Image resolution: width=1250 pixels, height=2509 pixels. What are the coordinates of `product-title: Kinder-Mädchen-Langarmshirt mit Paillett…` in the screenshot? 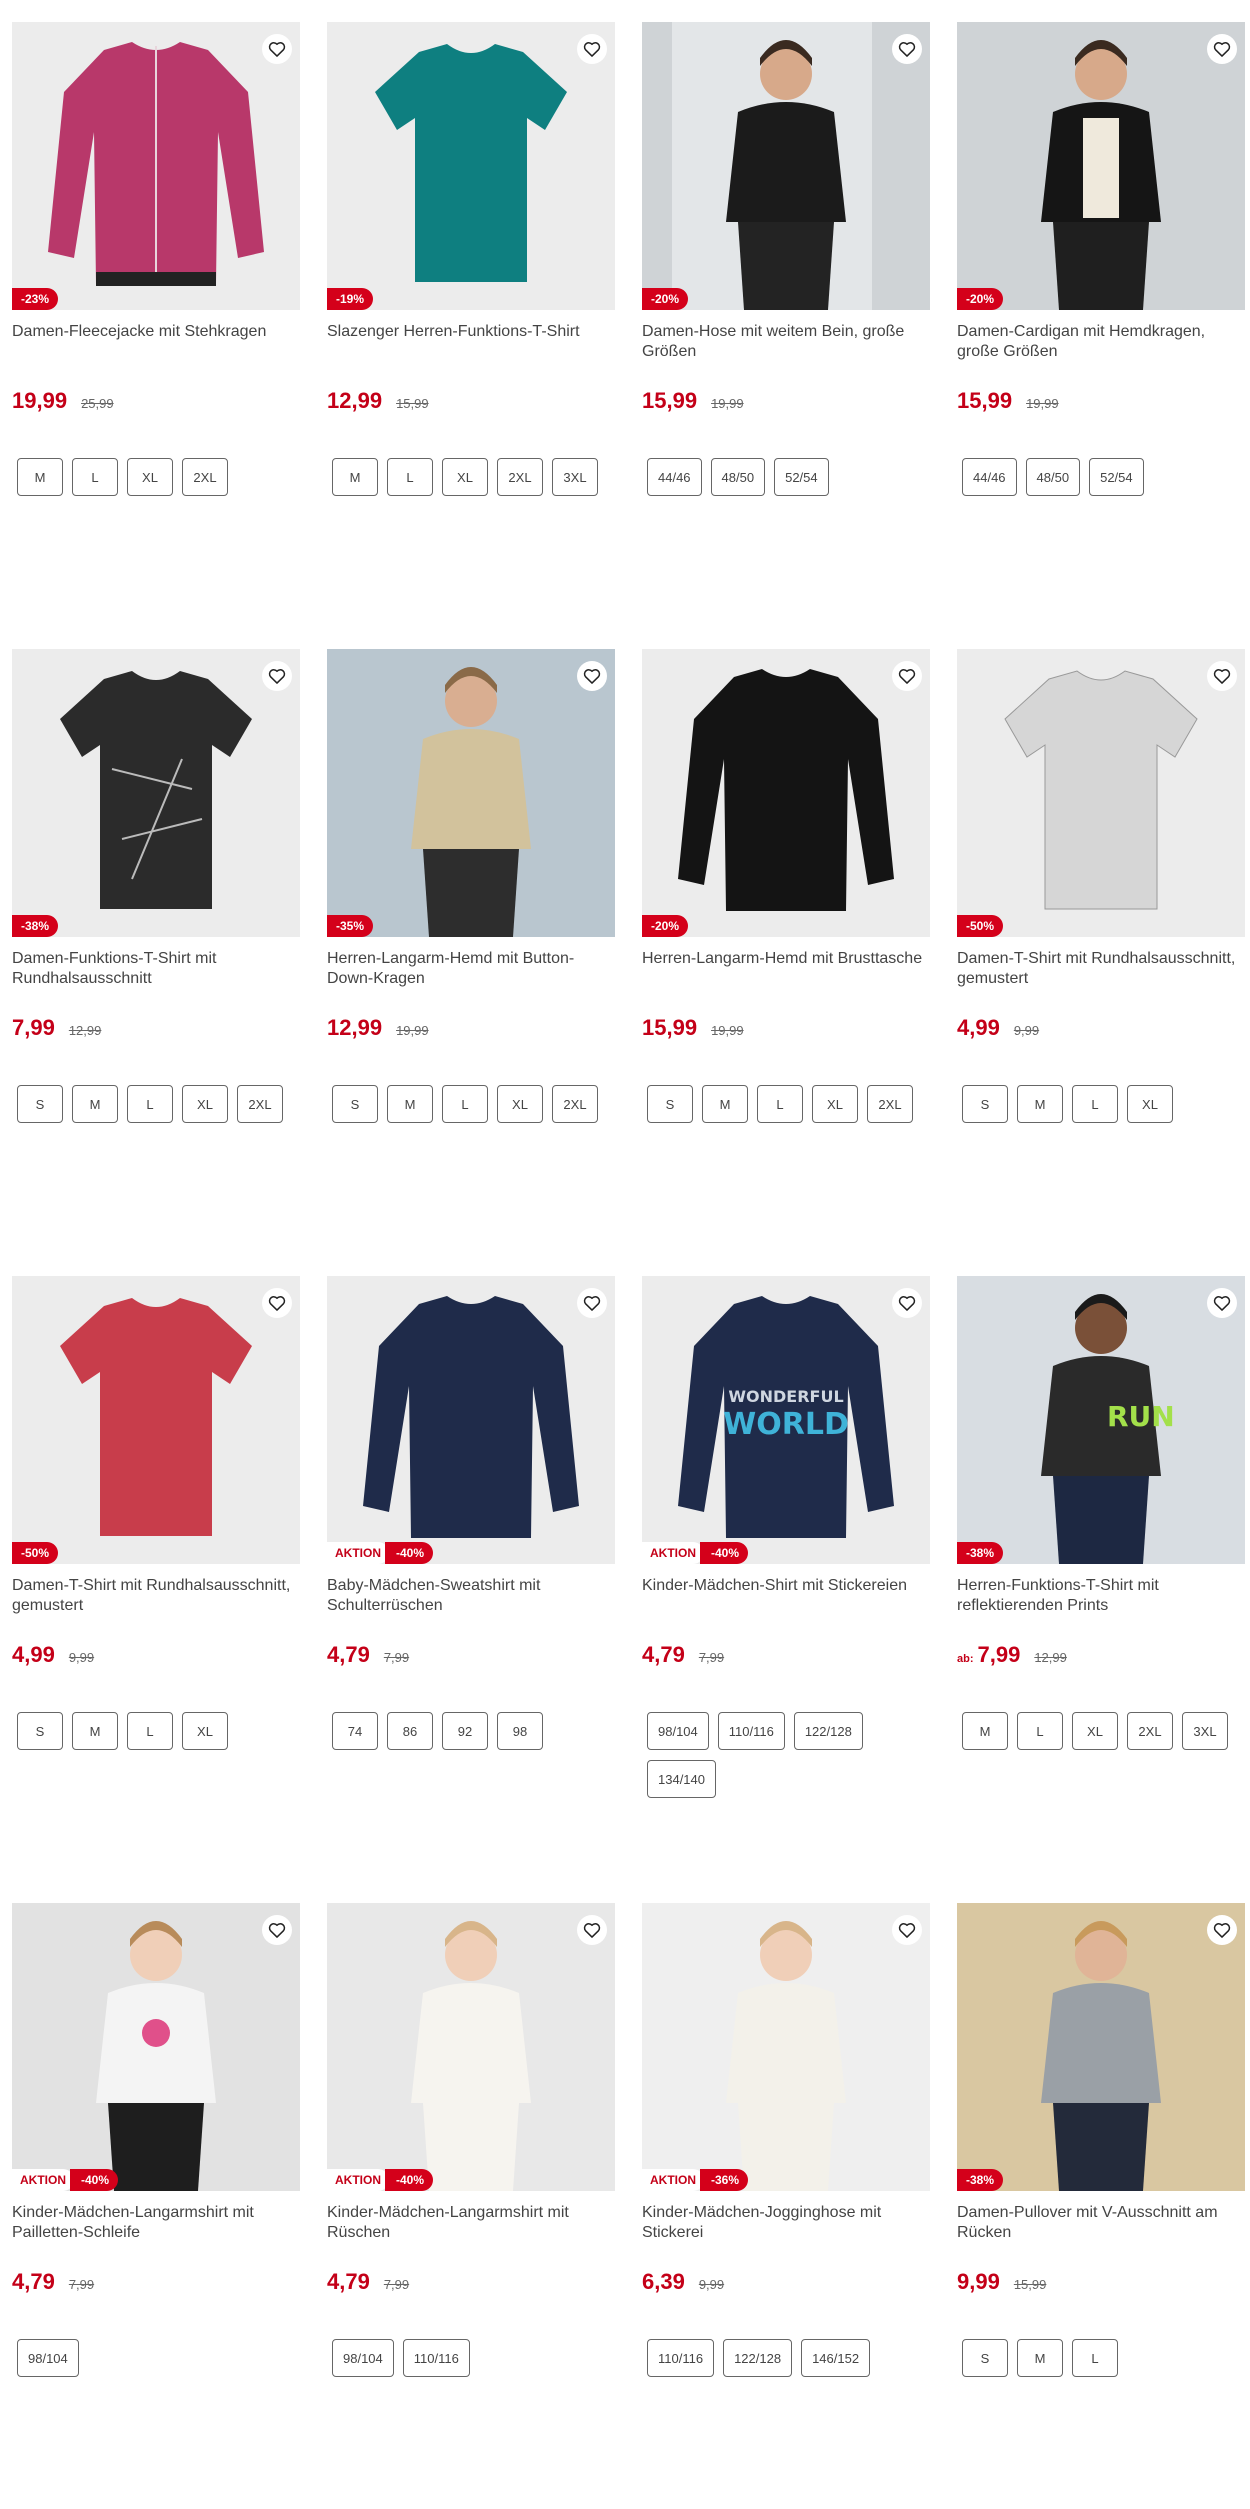 It's located at (156, 2223).